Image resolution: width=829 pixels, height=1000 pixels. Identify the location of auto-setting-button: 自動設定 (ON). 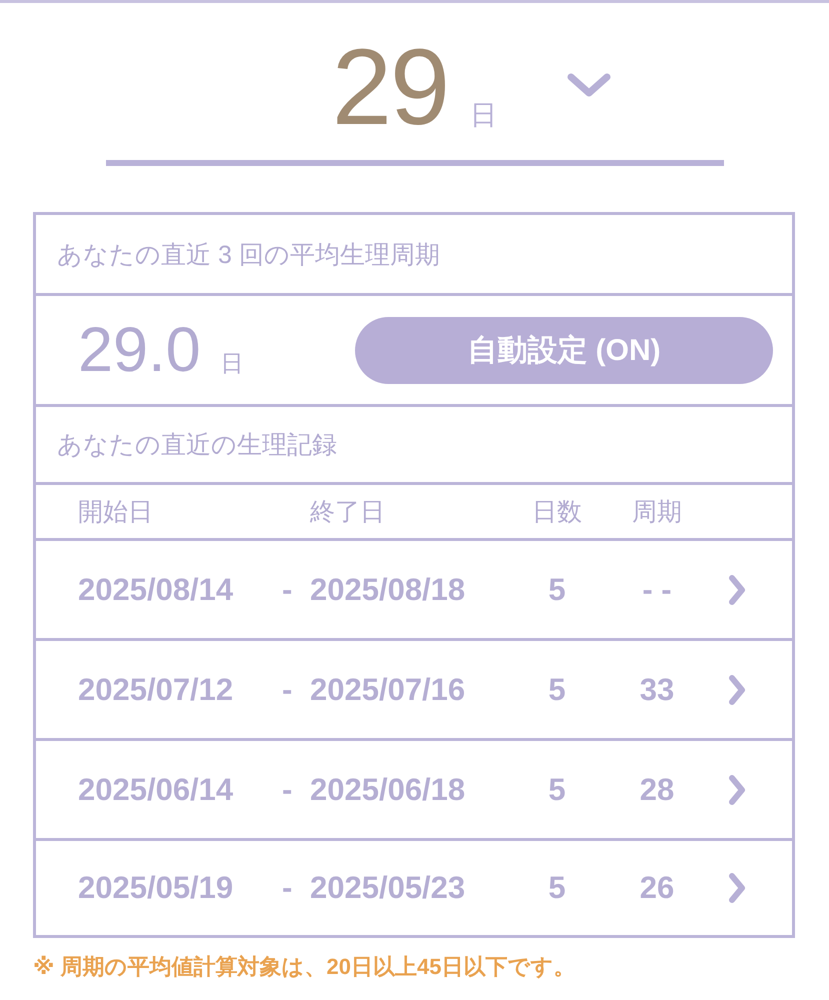
(564, 350).